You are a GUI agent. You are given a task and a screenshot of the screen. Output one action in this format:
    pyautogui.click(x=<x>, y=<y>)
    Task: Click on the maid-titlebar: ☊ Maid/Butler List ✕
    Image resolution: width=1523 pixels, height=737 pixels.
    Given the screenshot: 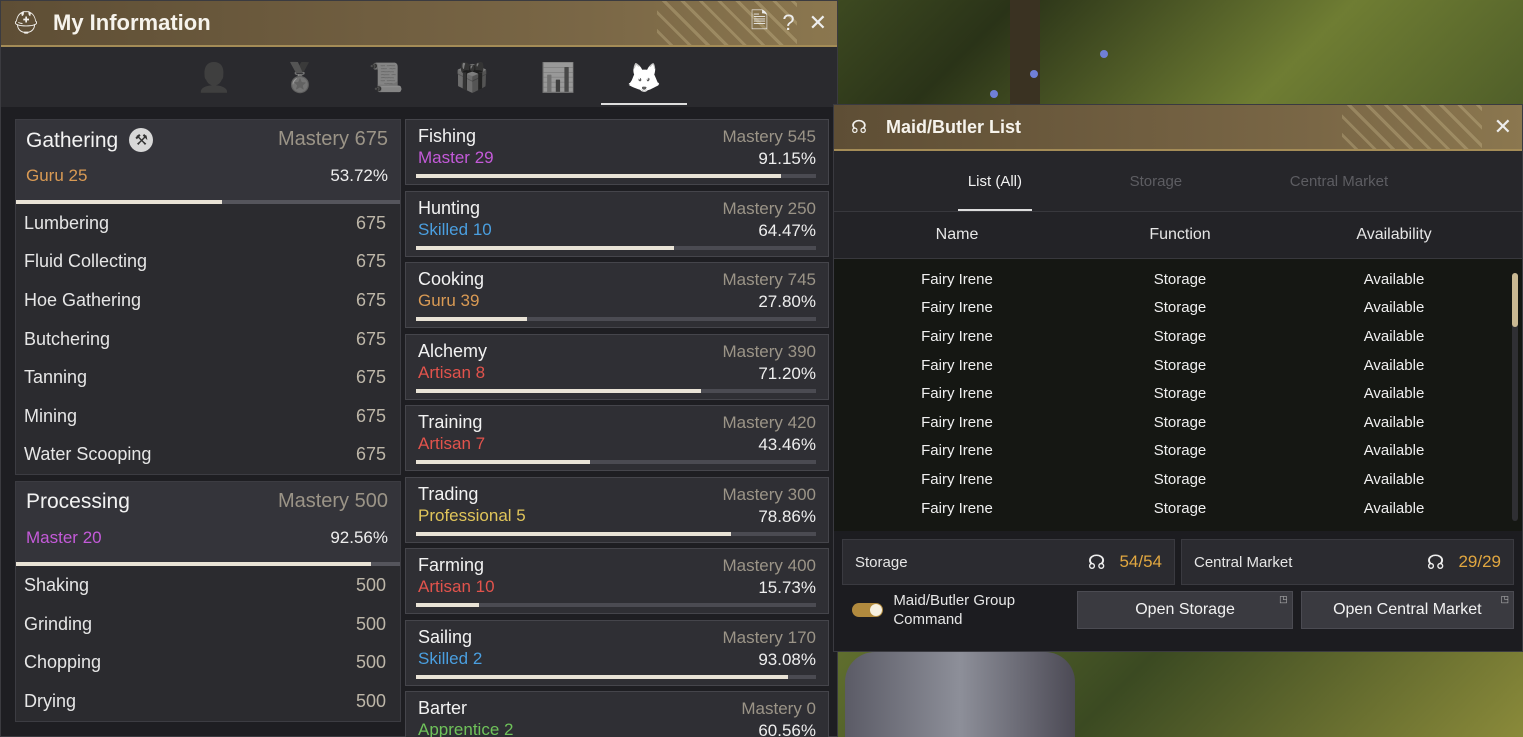 What is the action you would take?
    pyautogui.click(x=1178, y=128)
    